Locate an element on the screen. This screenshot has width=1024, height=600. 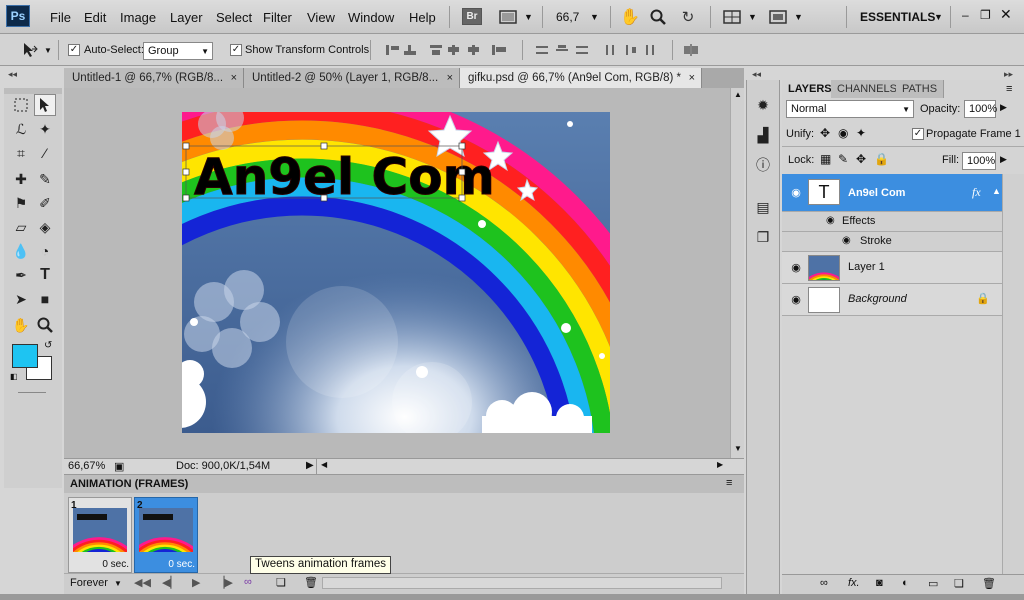
layer-stroke-row: ◉ Stroke is located at coordinates (892, 242).